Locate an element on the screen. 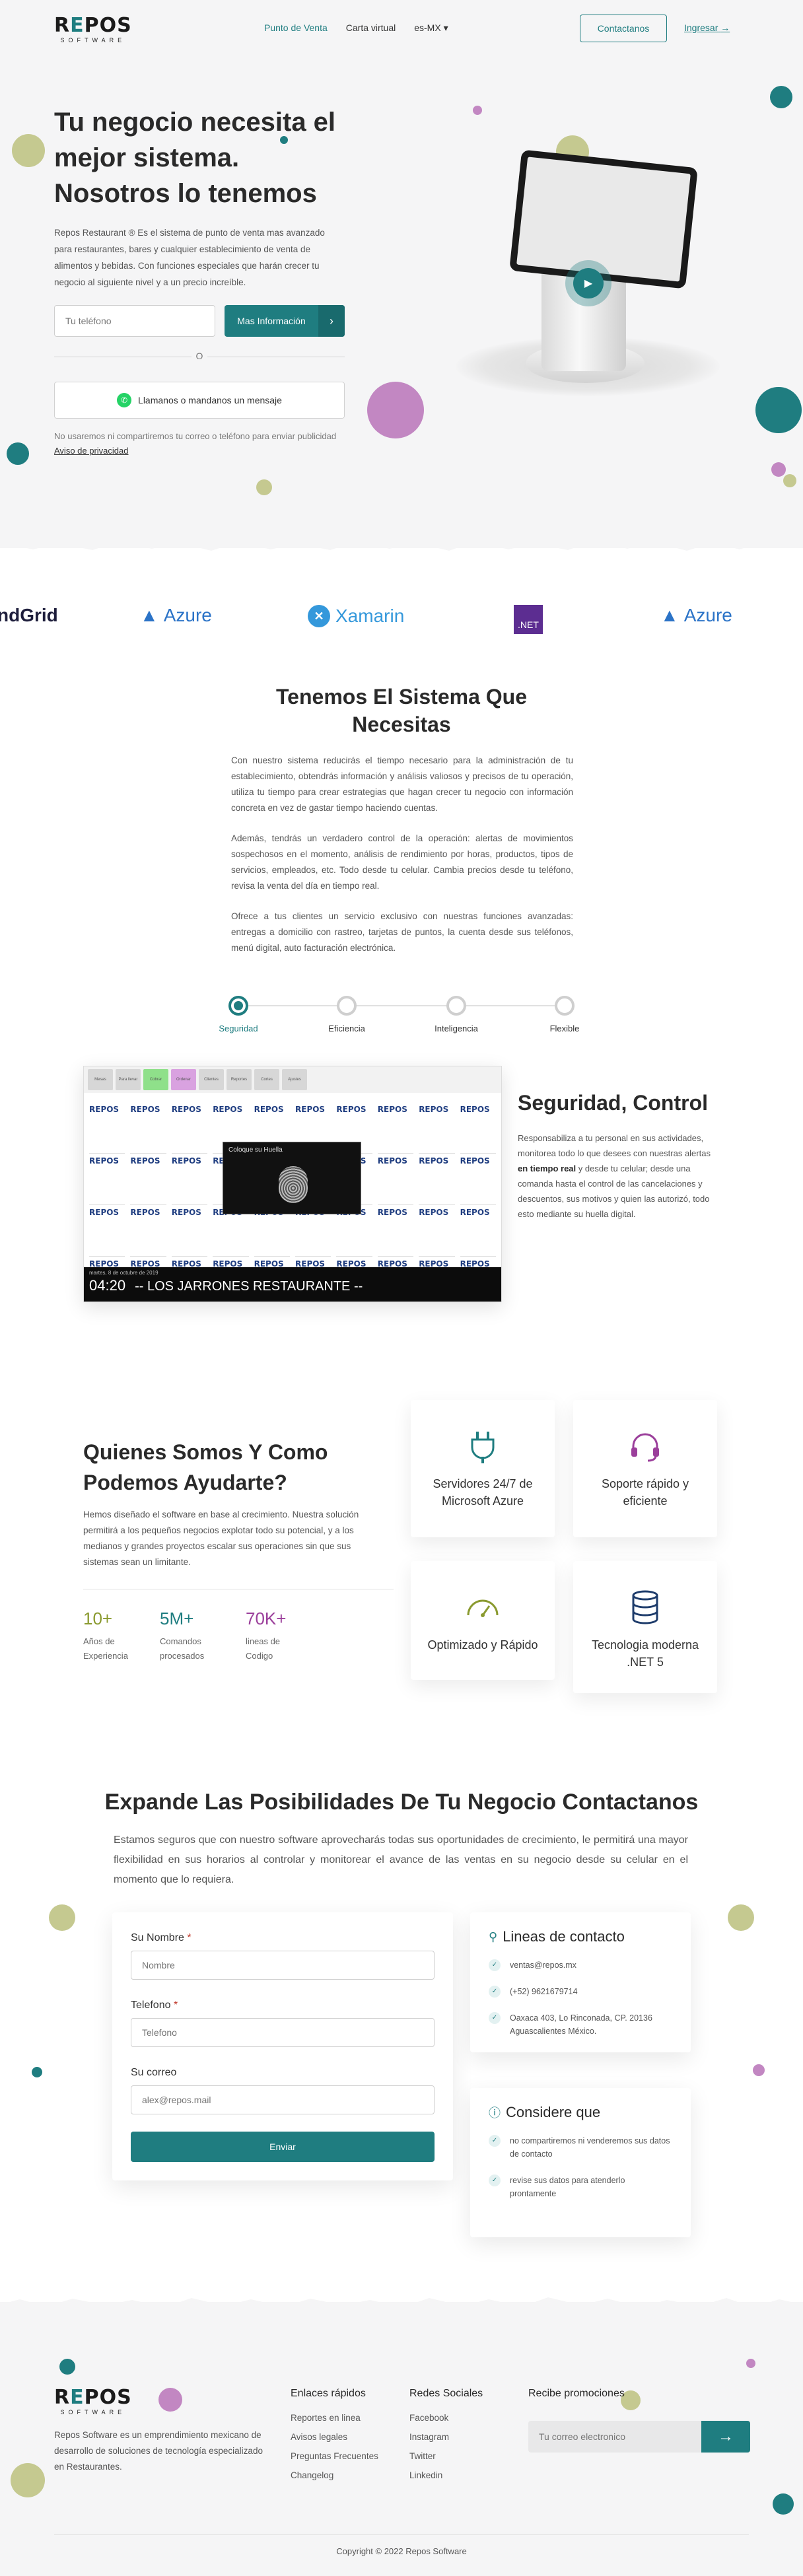  quienes-title-plain: Quienes Somos Y is located at coordinates (175, 1452).